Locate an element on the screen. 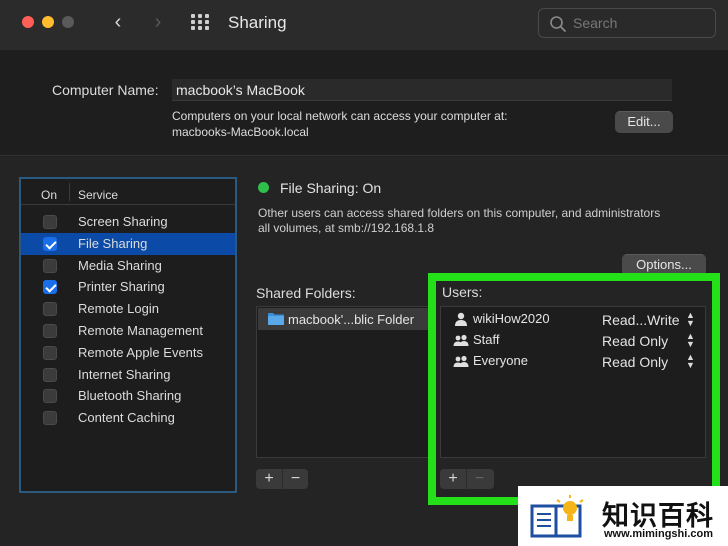 Image resolution: width=728 pixels, height=546 pixels. users-controls: + − is located at coordinates (467, 479).